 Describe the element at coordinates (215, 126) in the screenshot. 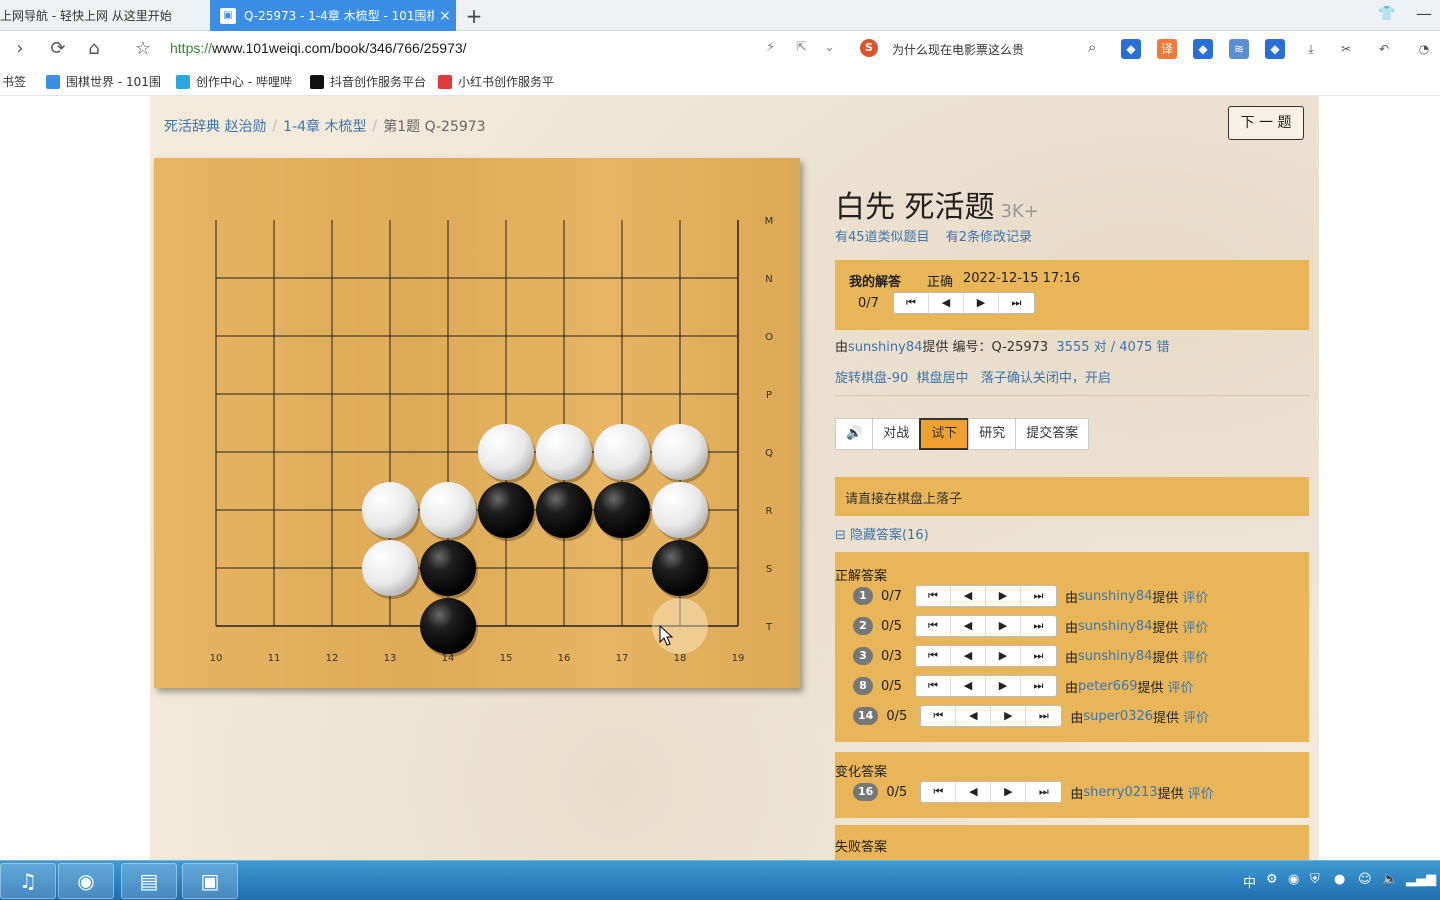

I see `breadcrumb-book-link: 死活辞典 赵治勋` at that location.